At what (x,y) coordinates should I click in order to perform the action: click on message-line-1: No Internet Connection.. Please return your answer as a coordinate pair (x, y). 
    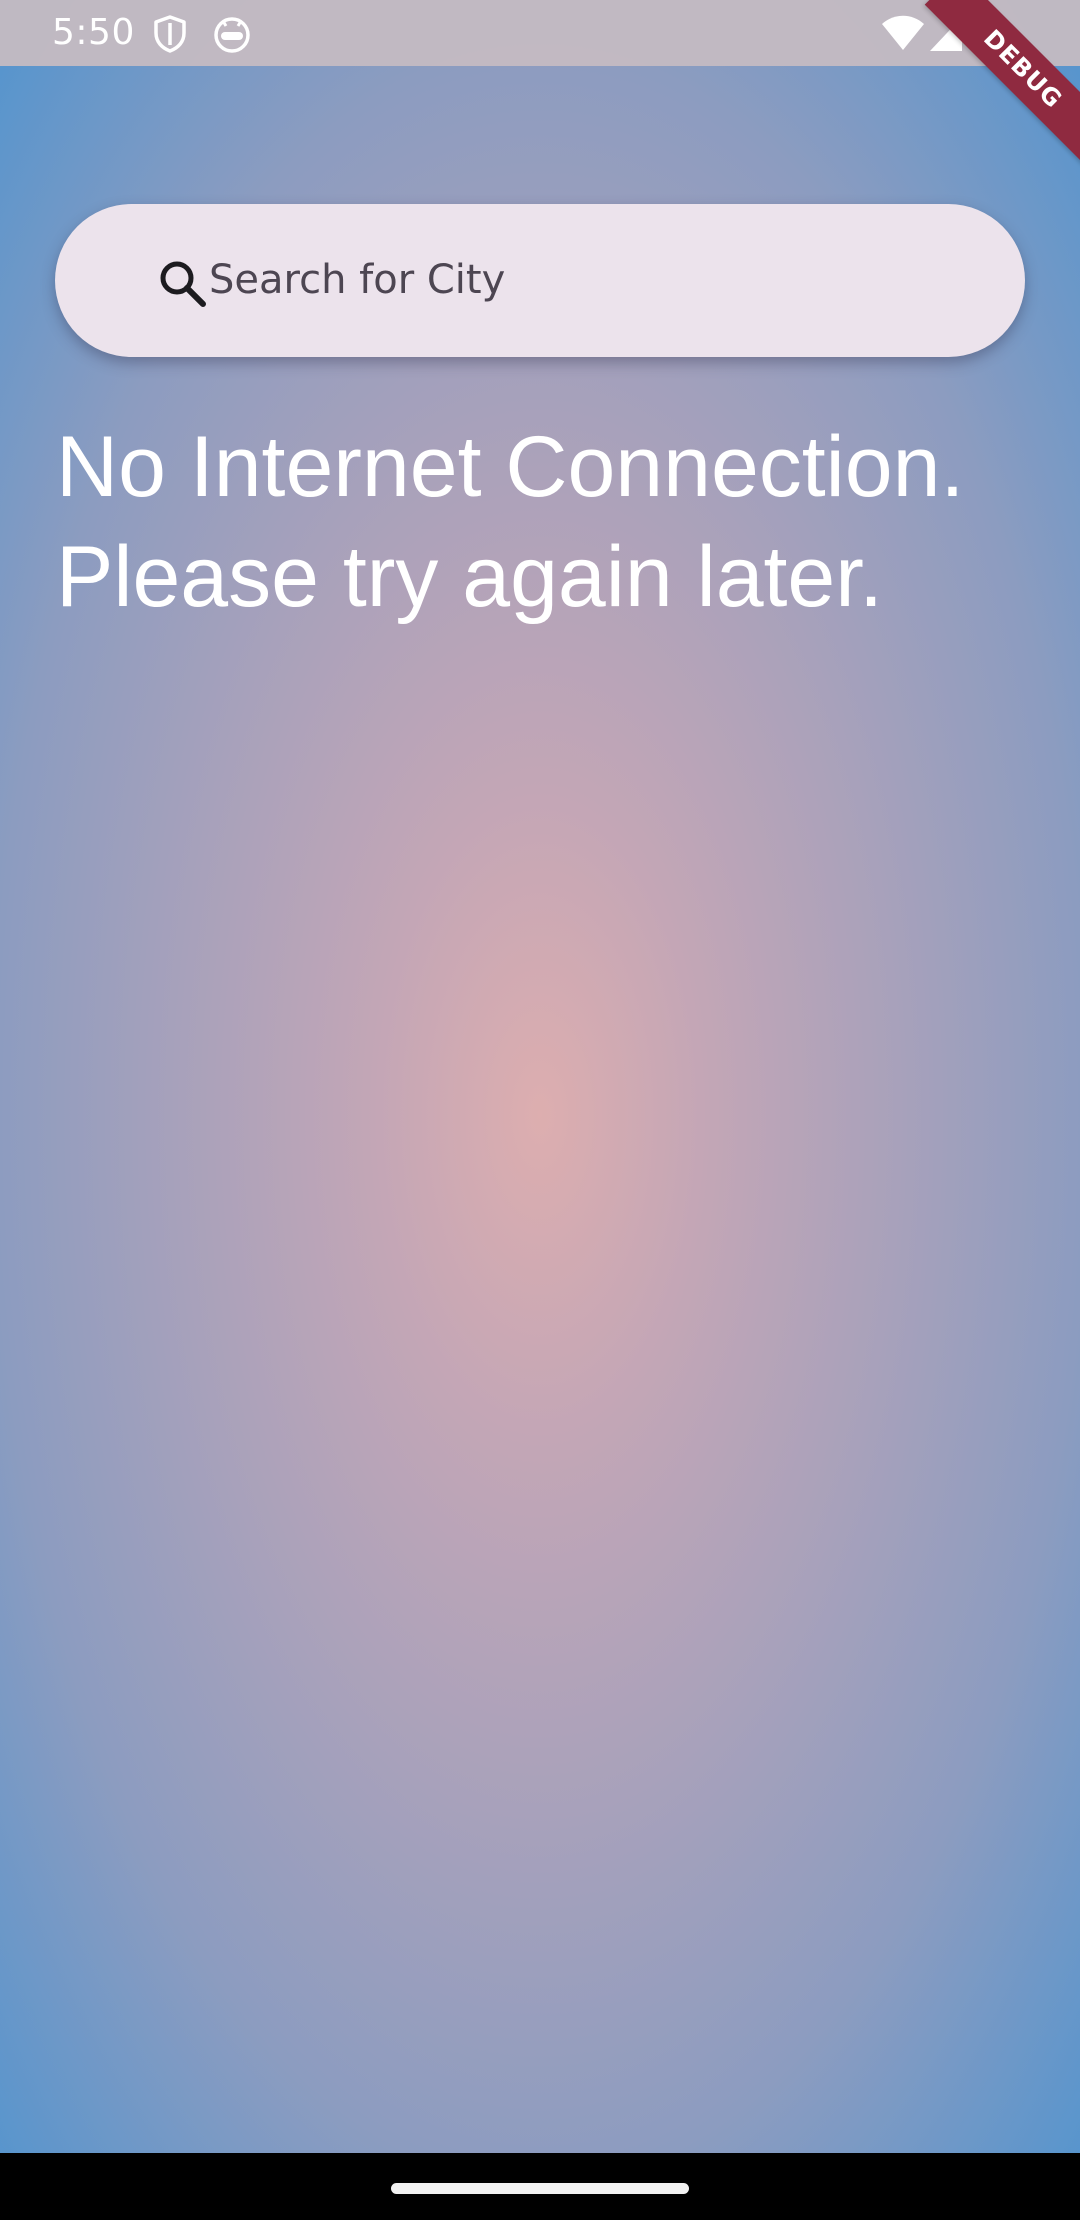
    Looking at the image, I should click on (510, 467).